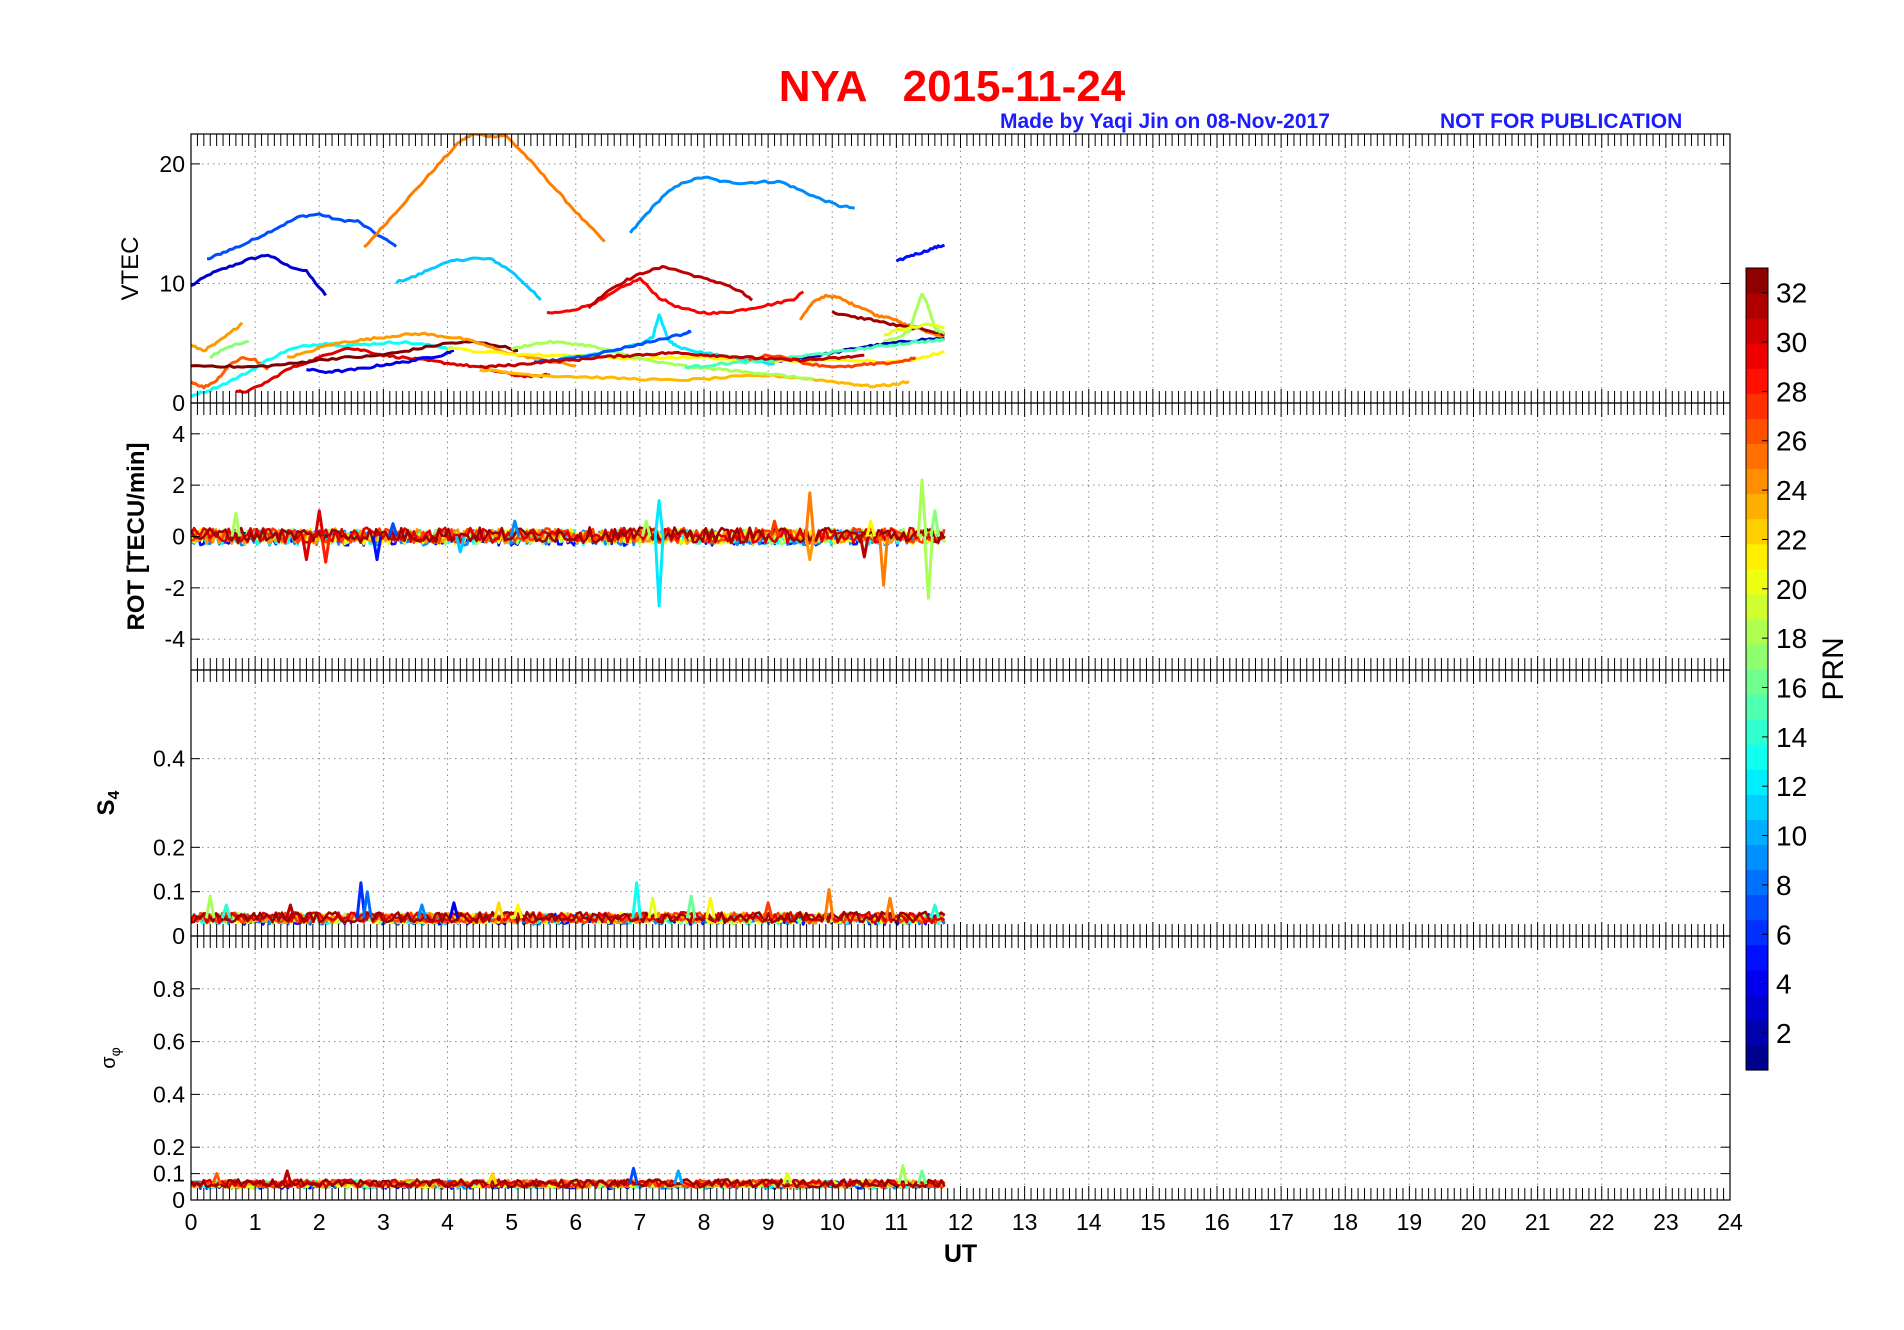 This screenshot has height=1330, width=1904. I want to click on x-tick-label: 19, so click(1410, 1222).